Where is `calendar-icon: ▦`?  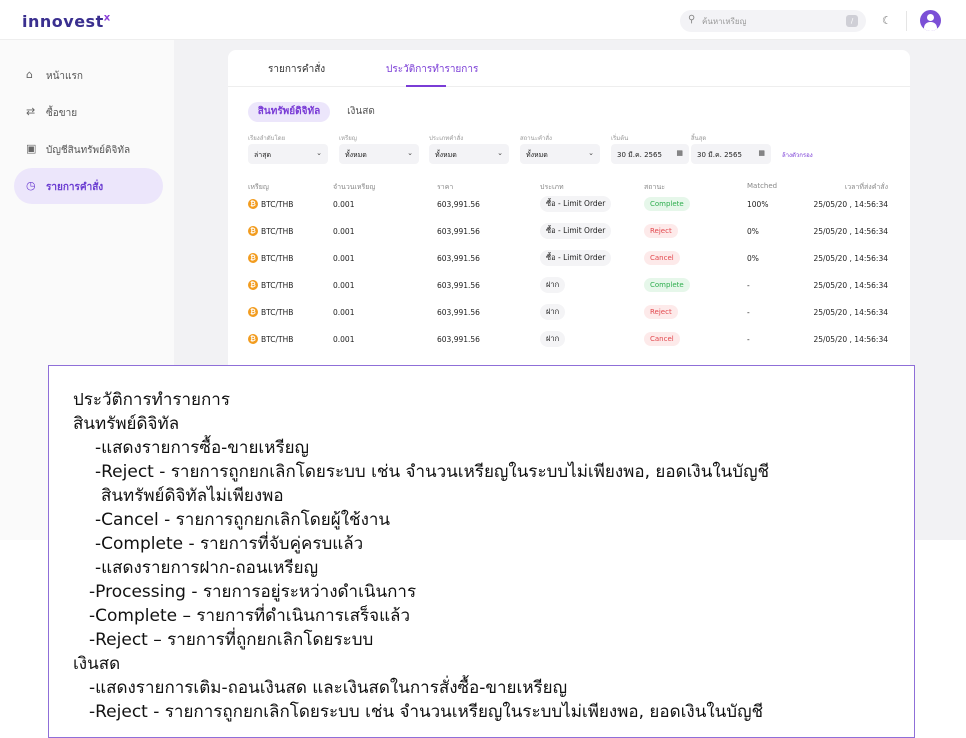 calendar-icon: ▦ is located at coordinates (761, 153).